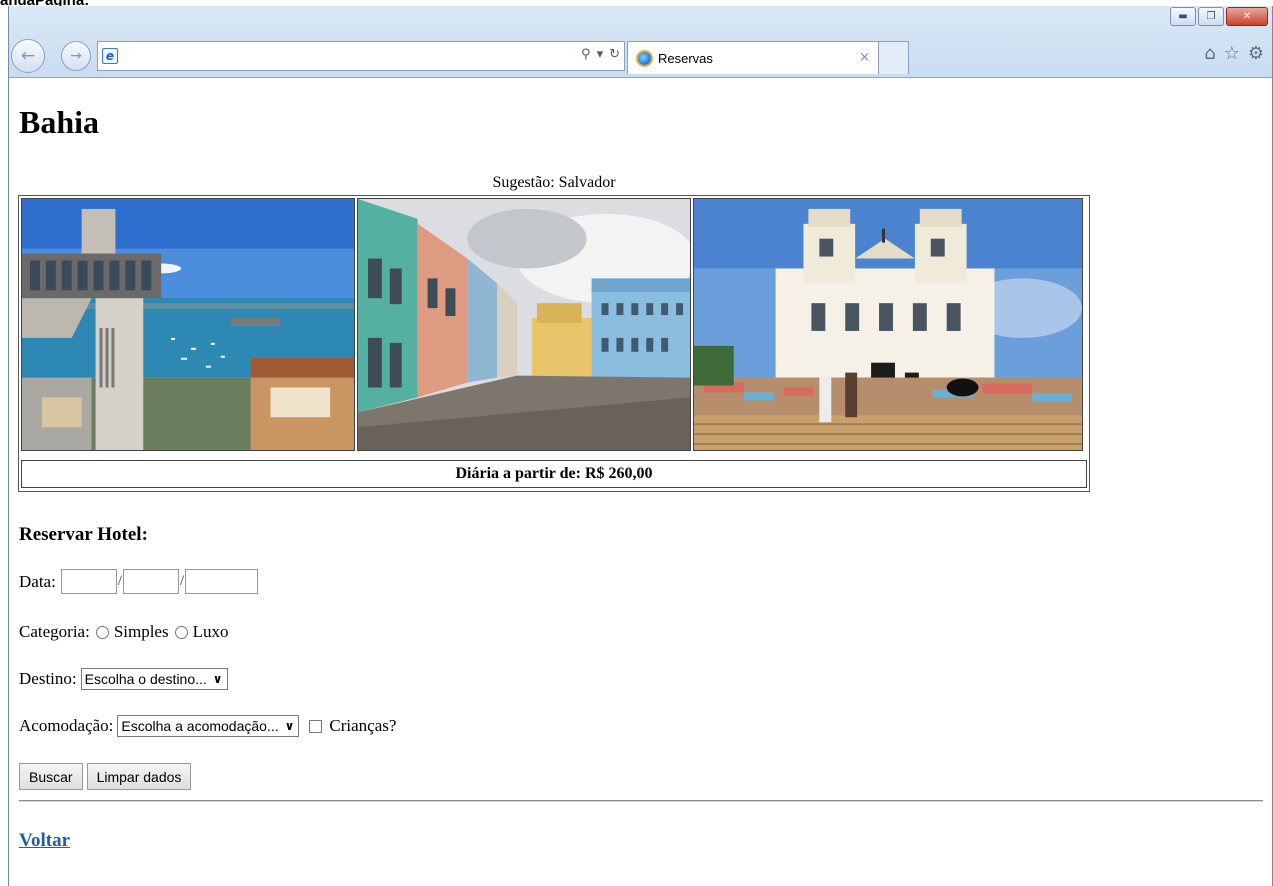  What do you see at coordinates (76, 56) in the screenshot?
I see `forward-arrow-icon: →` at bounding box center [76, 56].